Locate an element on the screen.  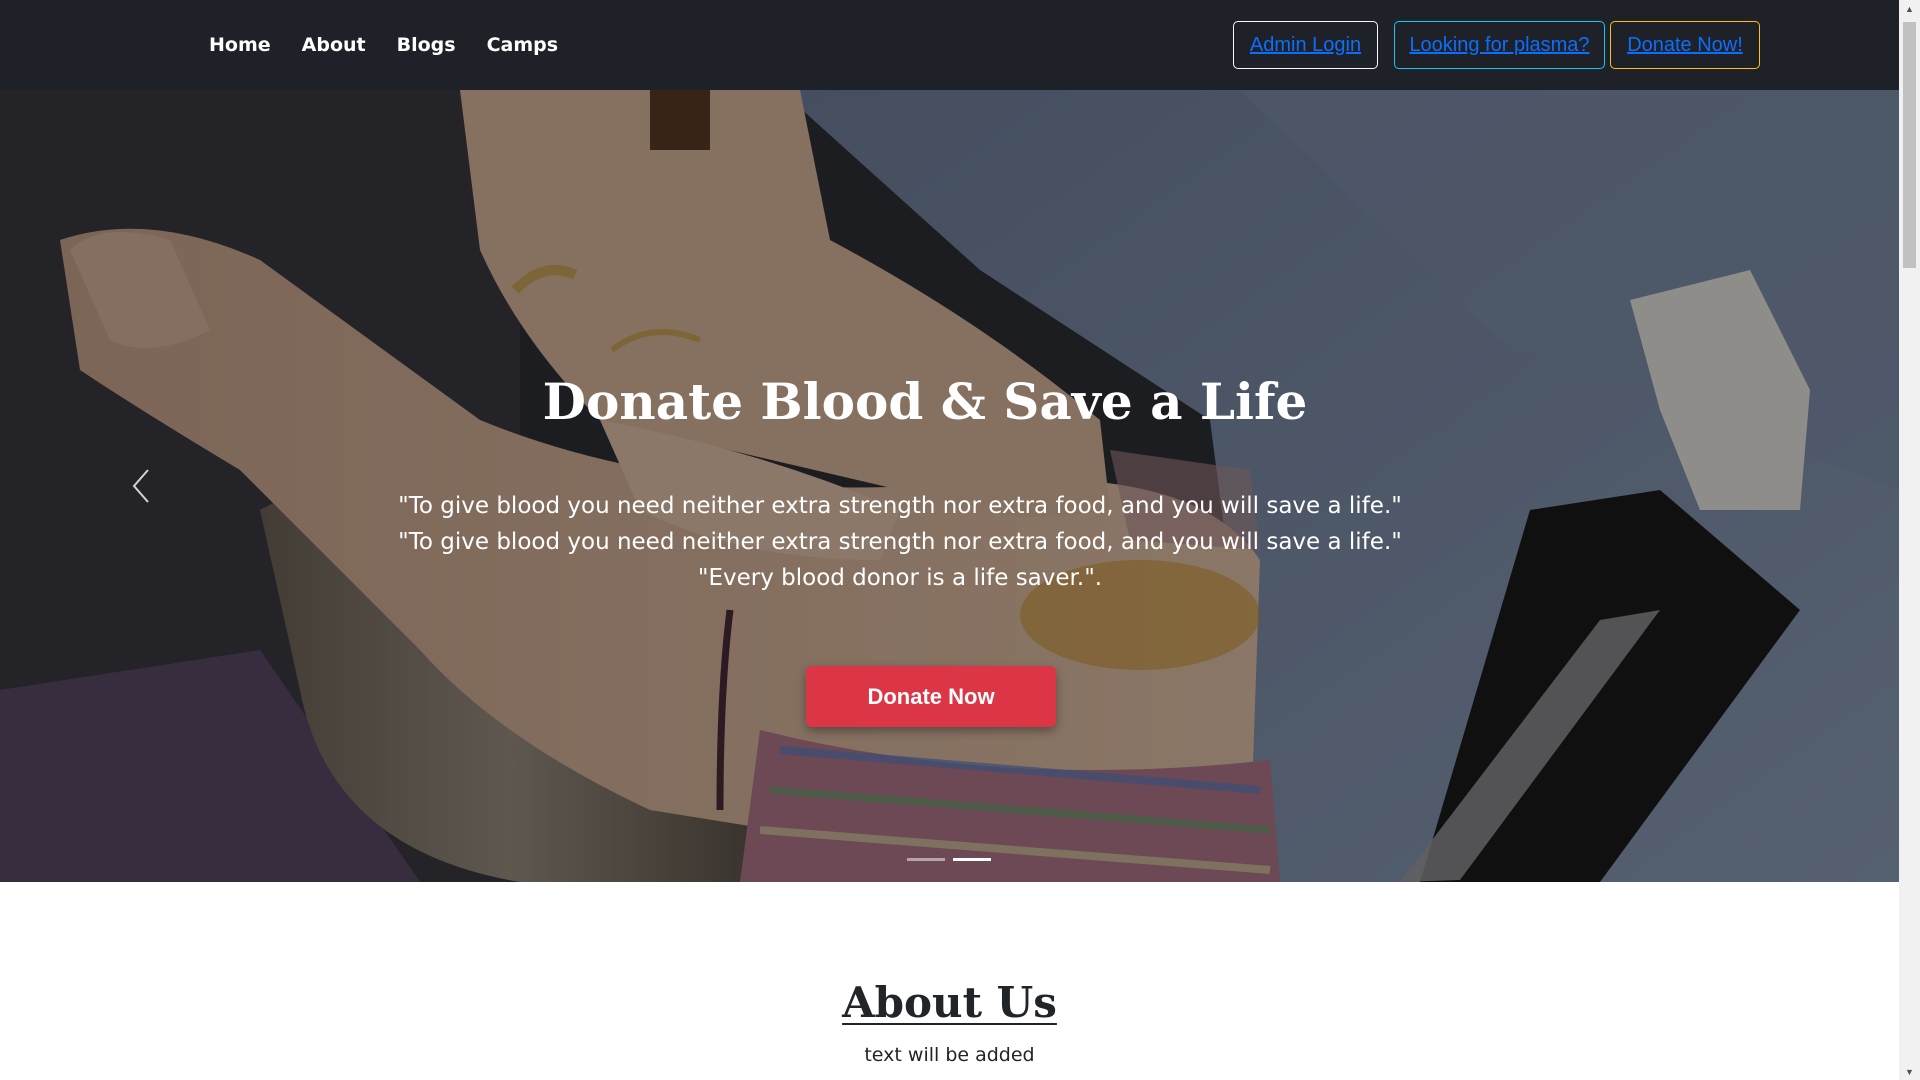
hero-title: Donate Blood & Save a Life is located at coordinates (925, 401).